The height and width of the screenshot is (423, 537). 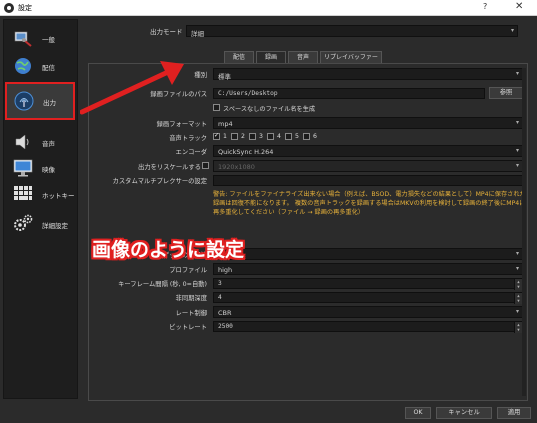 What do you see at coordinates (368, 180) in the screenshot?
I see `muxer-input` at bounding box center [368, 180].